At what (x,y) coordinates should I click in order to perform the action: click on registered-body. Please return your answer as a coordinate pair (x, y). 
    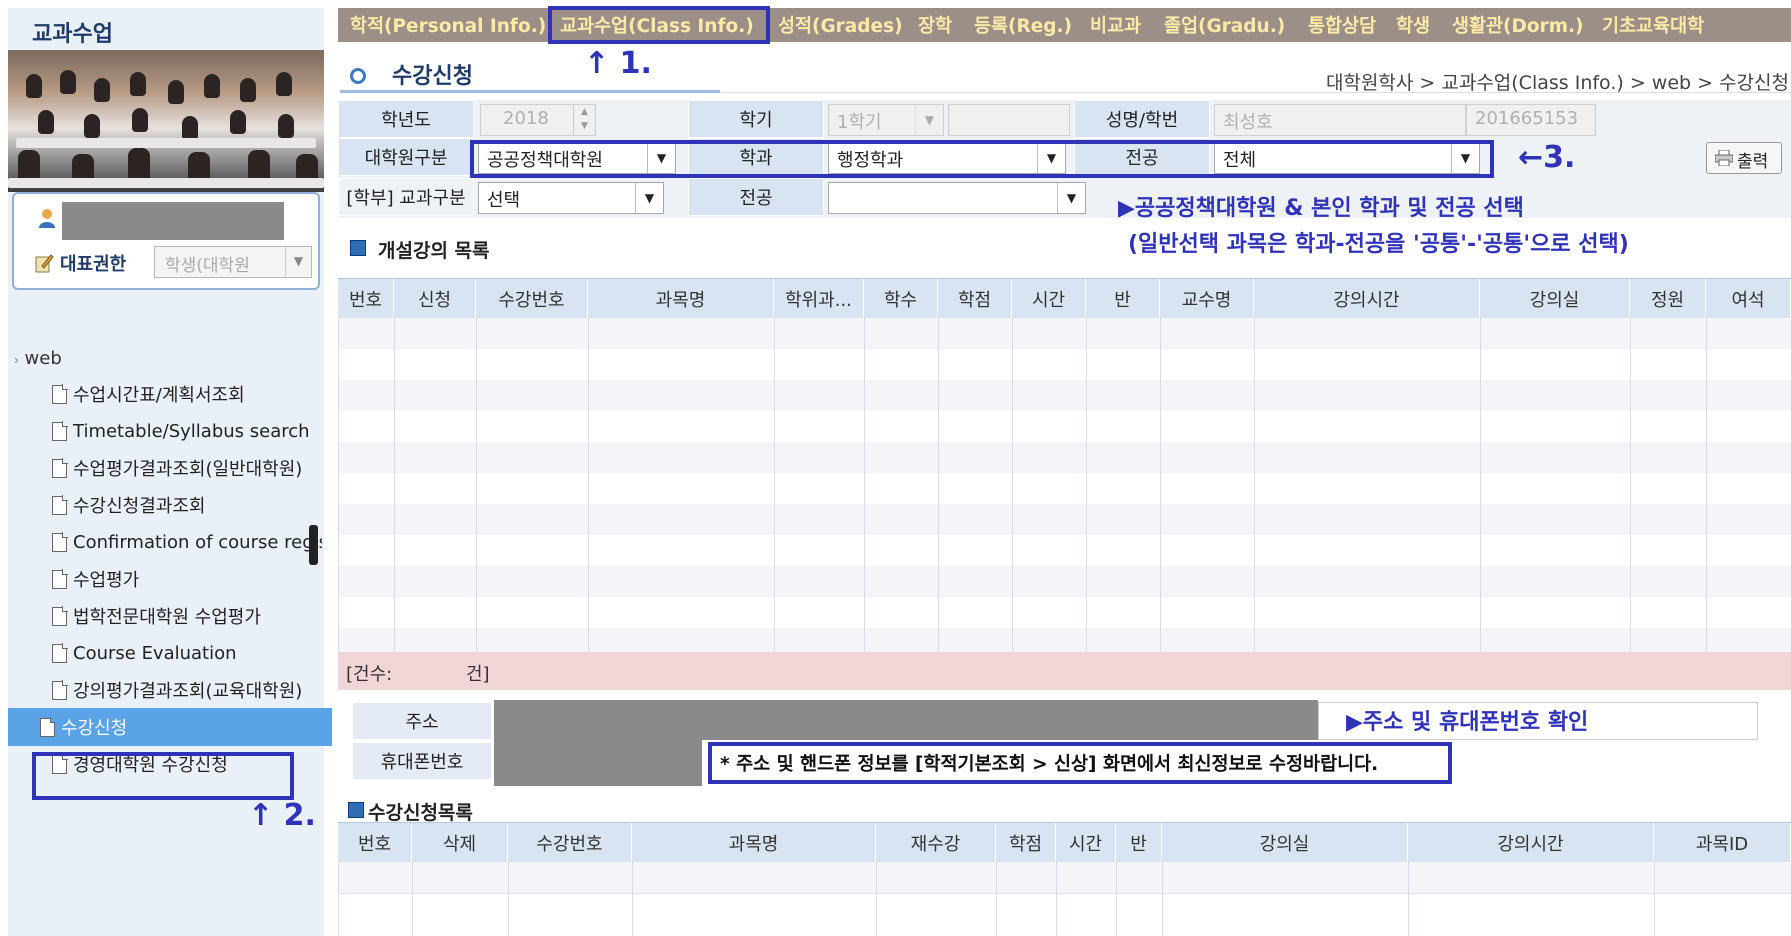
    Looking at the image, I should click on (1064, 899).